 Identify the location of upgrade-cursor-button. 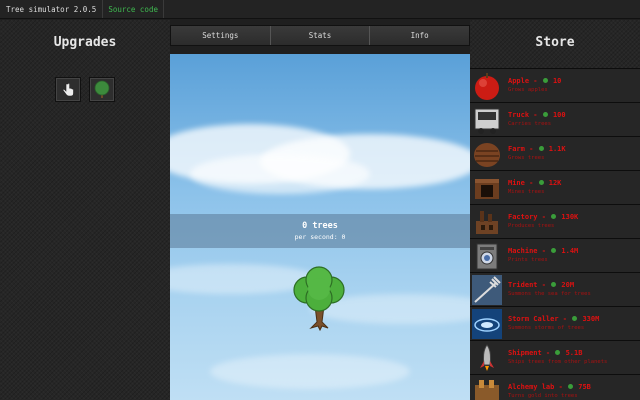
(68, 89).